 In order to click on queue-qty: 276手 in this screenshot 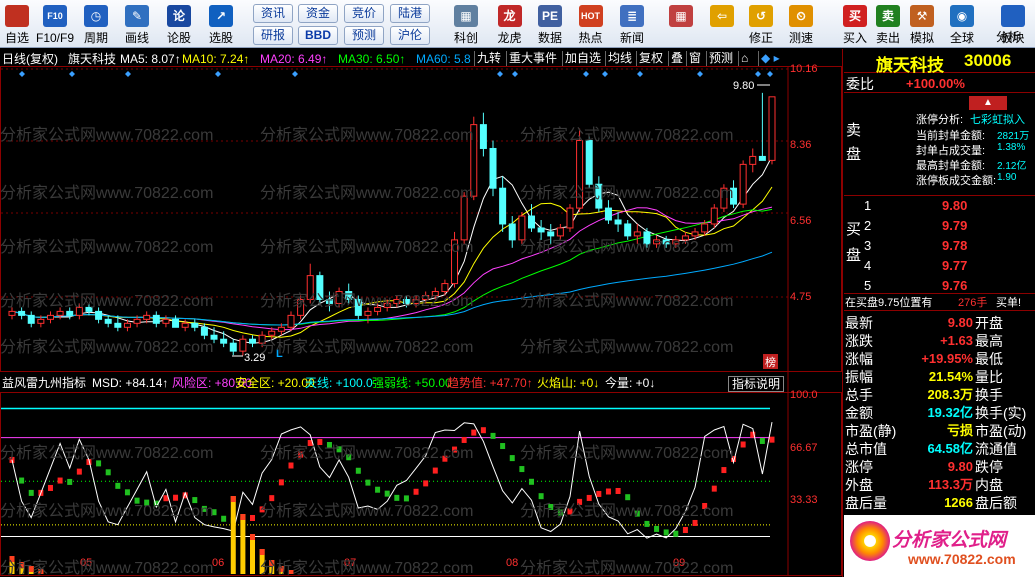, I will do `click(973, 303)`.